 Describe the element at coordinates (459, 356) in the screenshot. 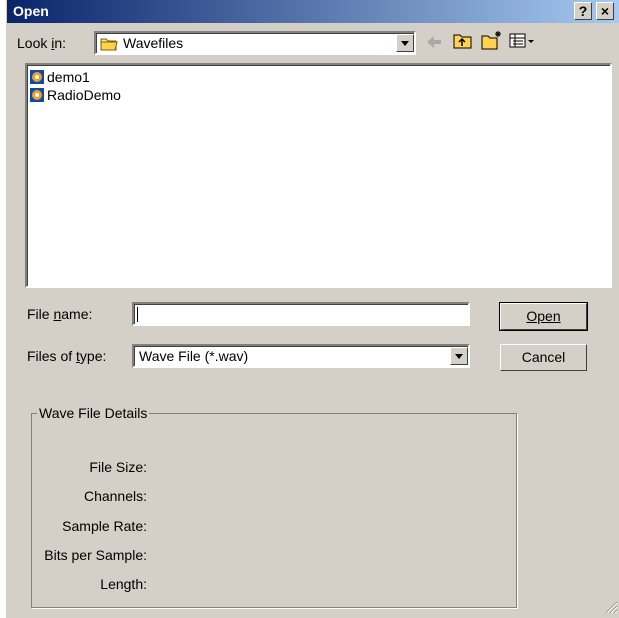

I see `files-of-type-dropdown-button` at that location.